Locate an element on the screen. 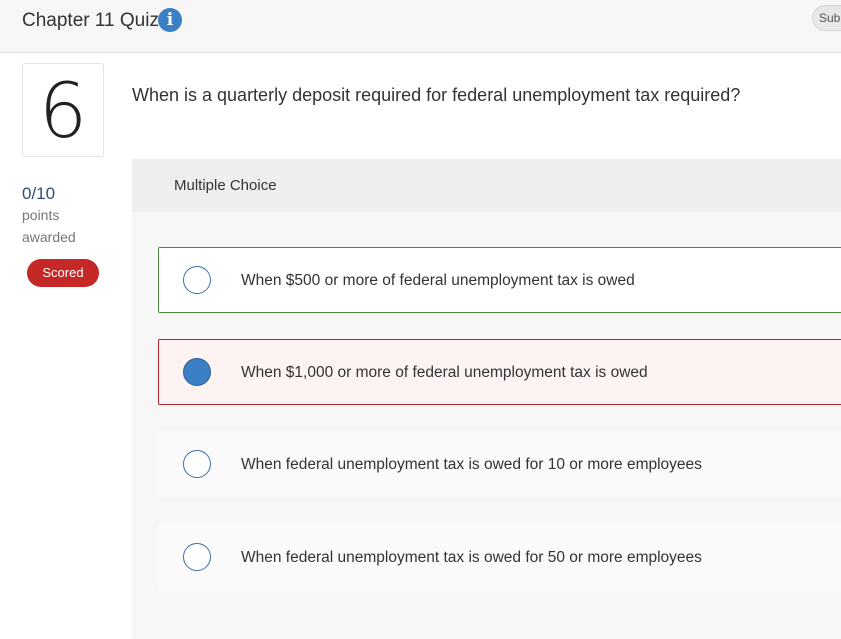 The width and height of the screenshot is (841, 639). awarded-label: awarded is located at coordinates (49, 237).